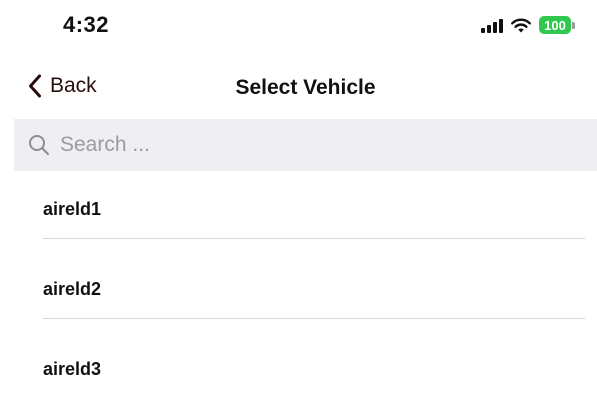 Image resolution: width=597 pixels, height=411 pixels. Describe the element at coordinates (300, 145) in the screenshot. I see `search-input` at that location.